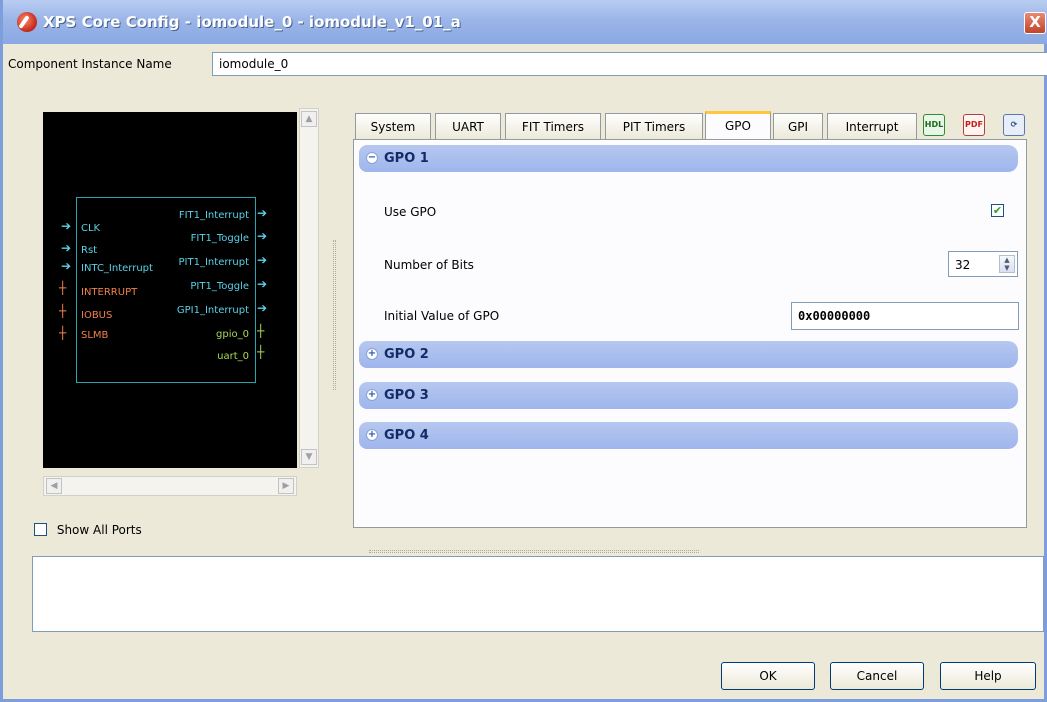  I want to click on section-gpo-3-label: GPO 3, so click(406, 395).